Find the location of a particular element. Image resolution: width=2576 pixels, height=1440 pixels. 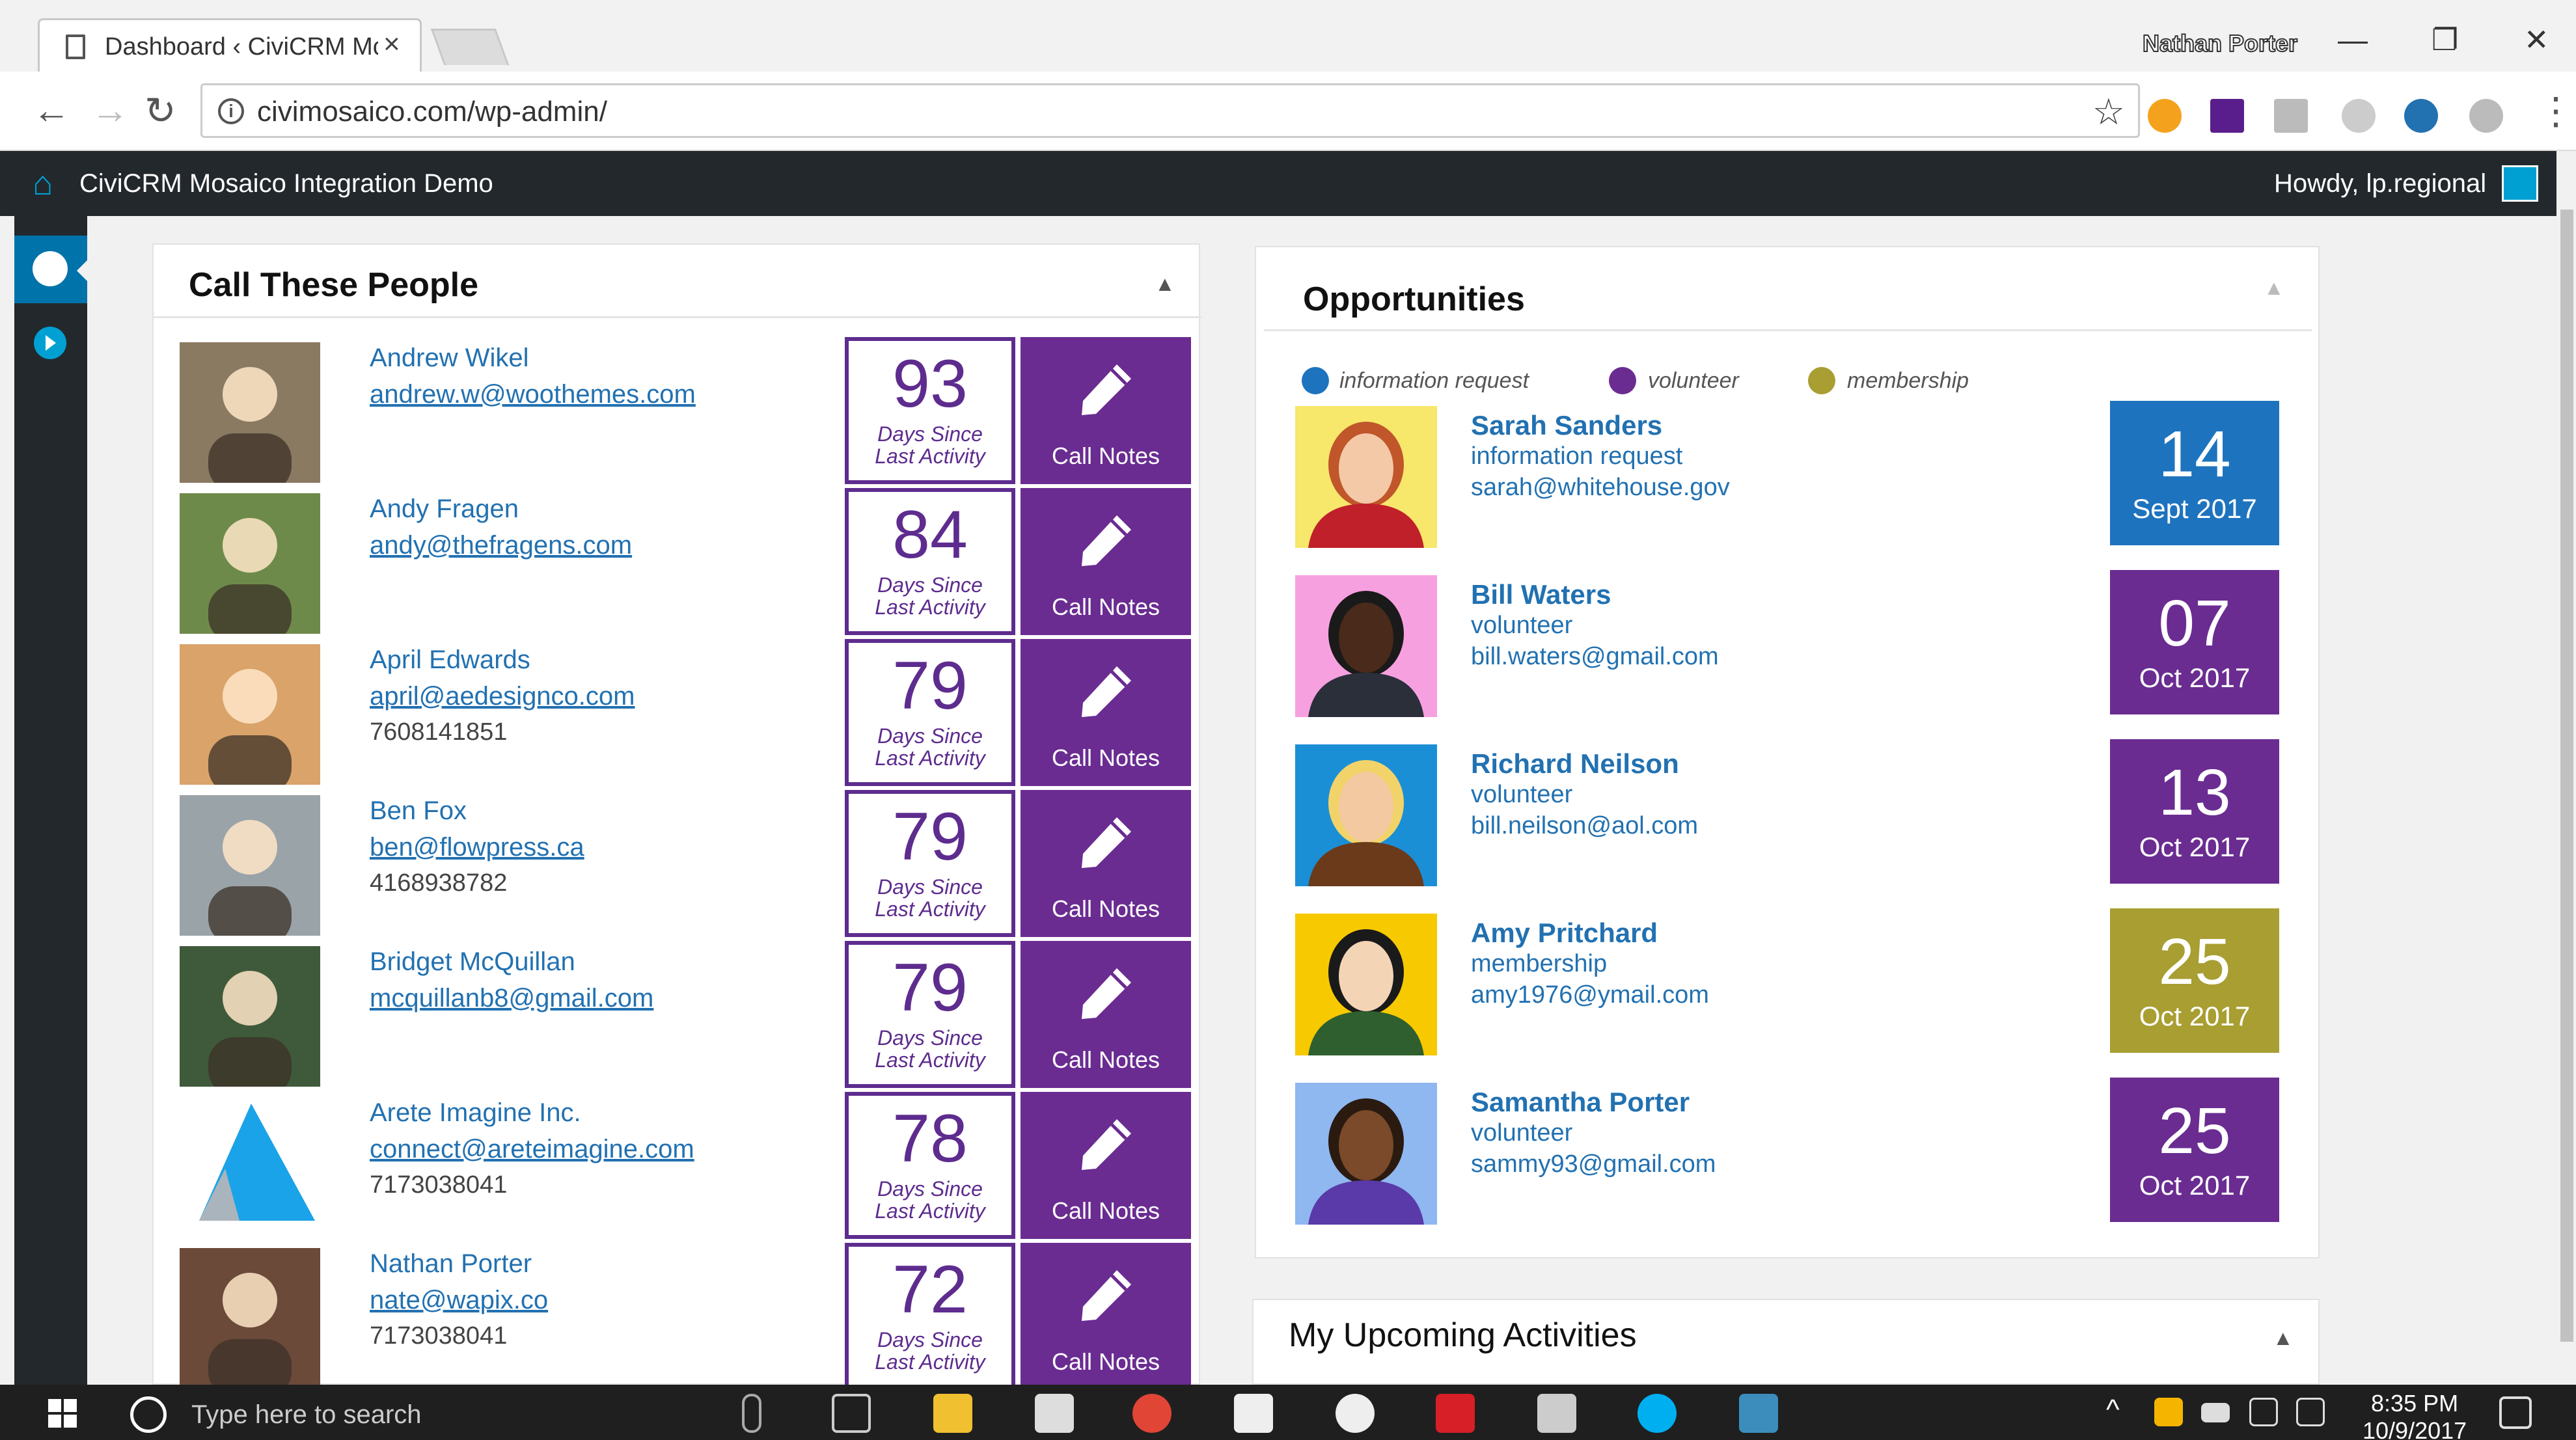

extension-icon-drive is located at coordinates (2486, 116).